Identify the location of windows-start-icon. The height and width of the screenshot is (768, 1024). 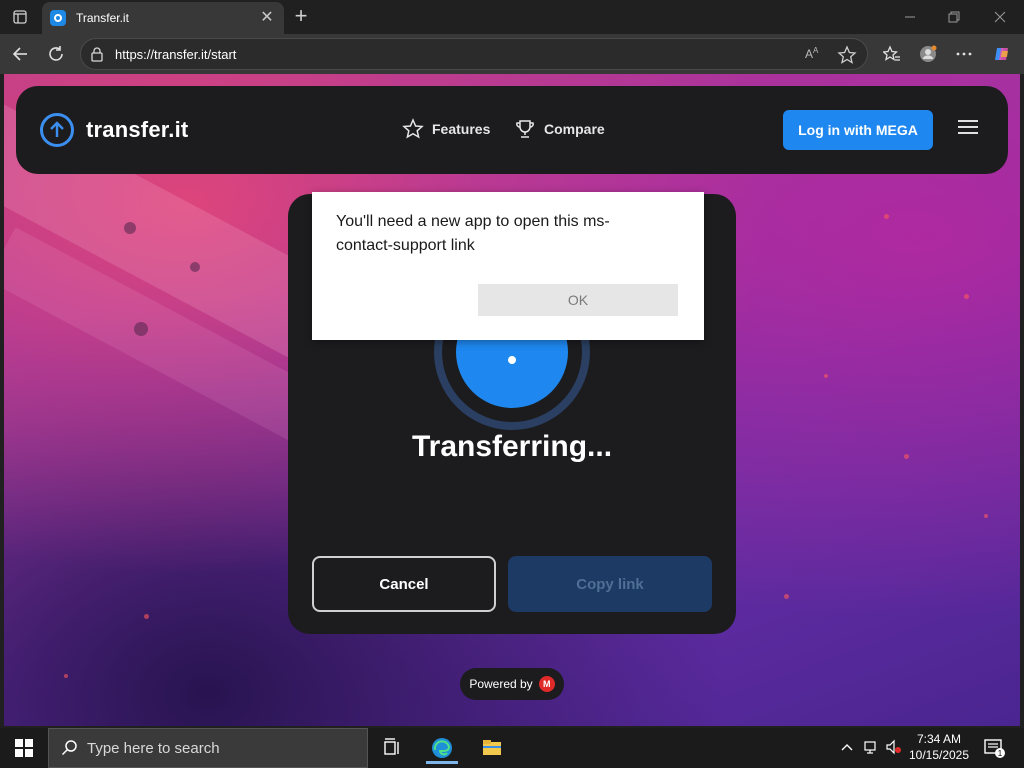
(24, 748).